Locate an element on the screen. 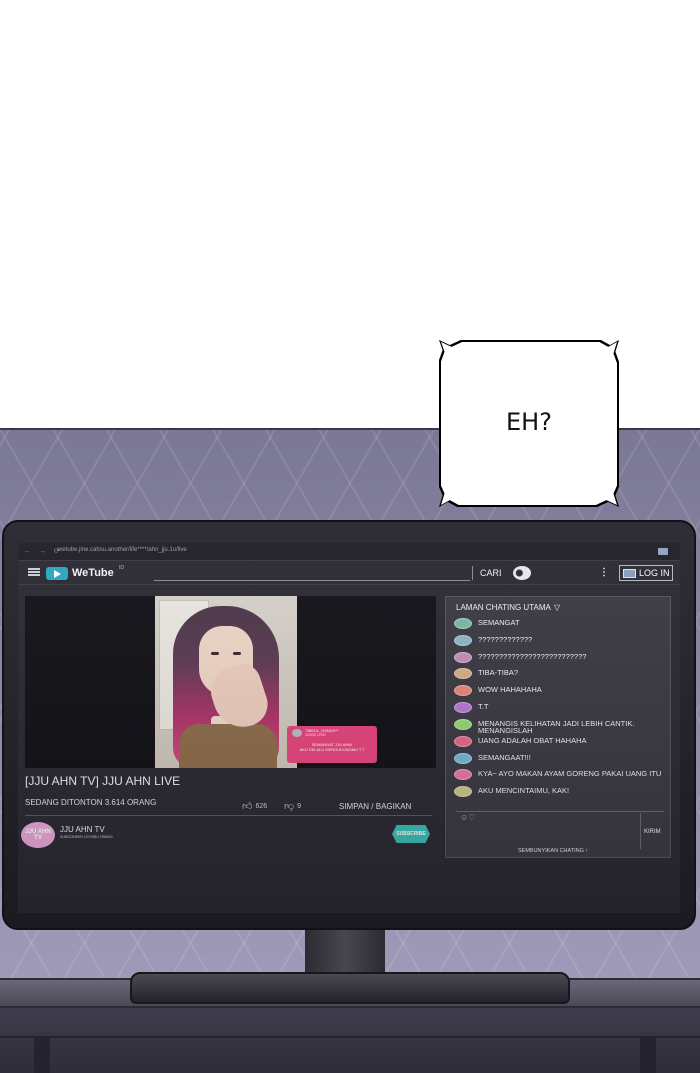 This screenshot has width=700, height=1073. login-label: LOG IN is located at coordinates (654, 573).